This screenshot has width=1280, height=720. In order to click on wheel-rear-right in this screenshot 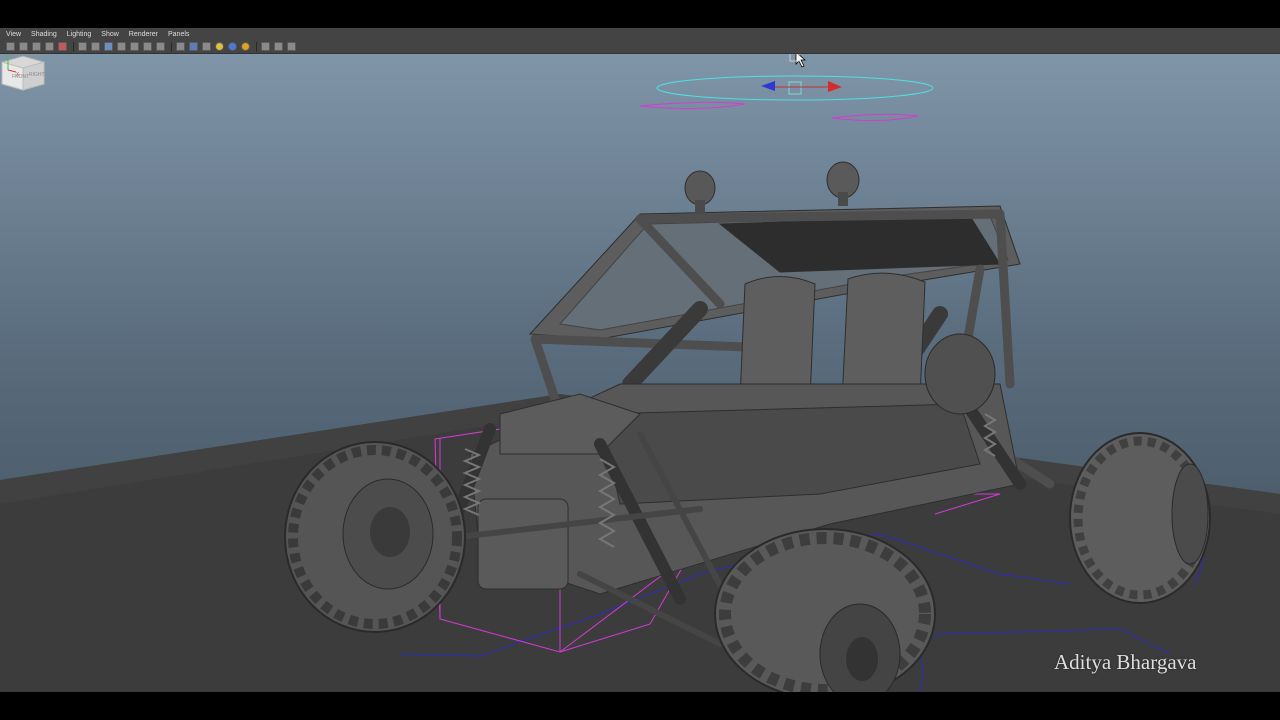, I will do `click(1140, 518)`.